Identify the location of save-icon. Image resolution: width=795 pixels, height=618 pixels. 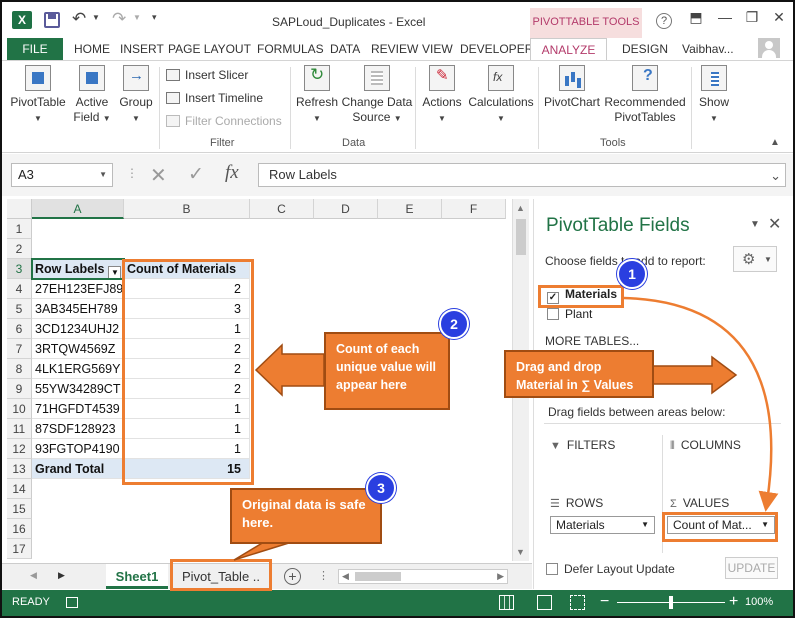
(52, 20).